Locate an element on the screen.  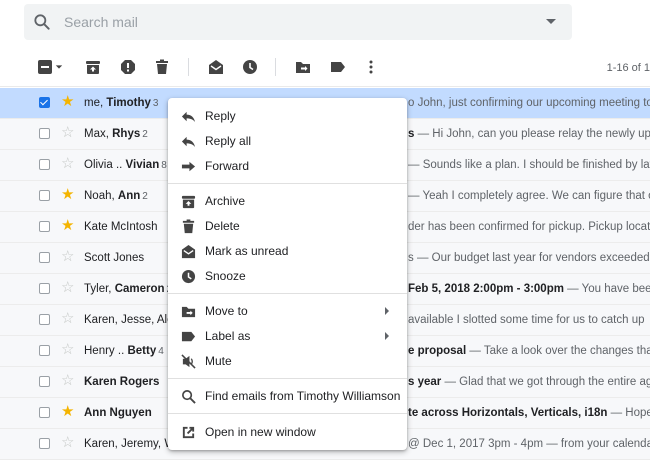
select-dropdown-icon is located at coordinates (59, 67).